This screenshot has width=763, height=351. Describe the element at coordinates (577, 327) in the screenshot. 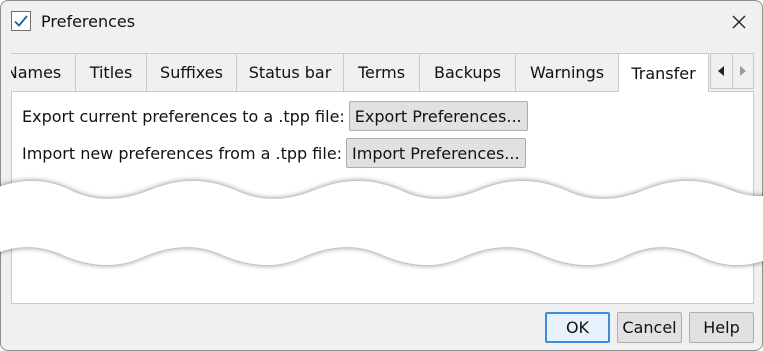

I see `ok-button: OK` at that location.